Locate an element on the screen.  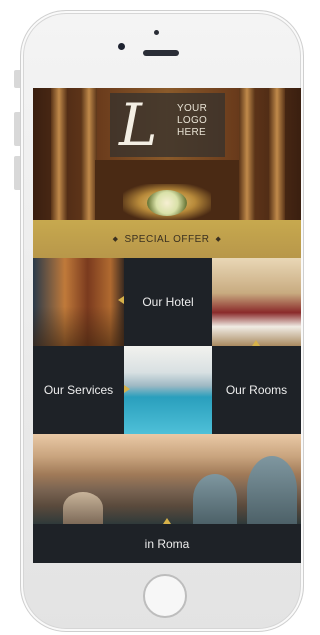
our-hotel-tile: Our Hotel is located at coordinates (168, 302).